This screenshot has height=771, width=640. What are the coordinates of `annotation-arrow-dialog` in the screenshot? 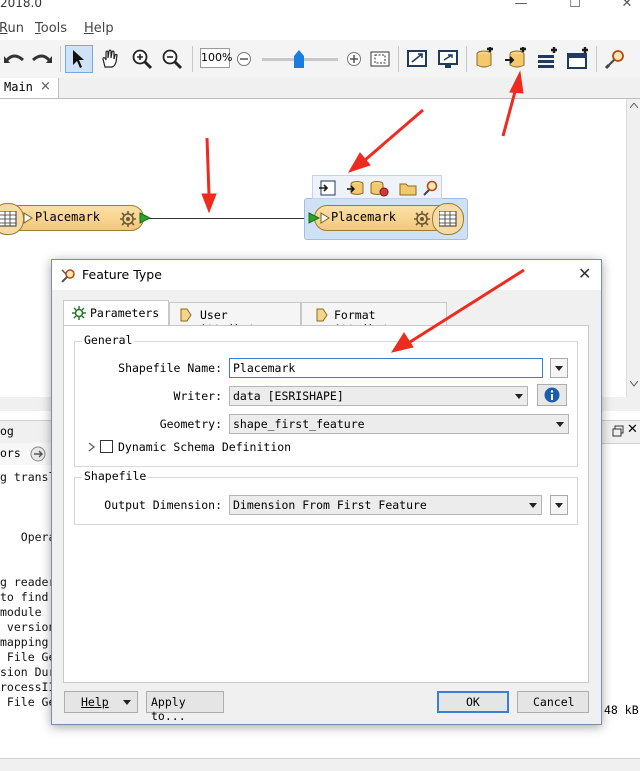 It's located at (457, 310).